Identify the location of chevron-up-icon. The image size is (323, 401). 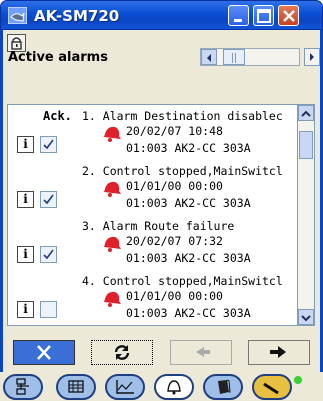
(306, 113).